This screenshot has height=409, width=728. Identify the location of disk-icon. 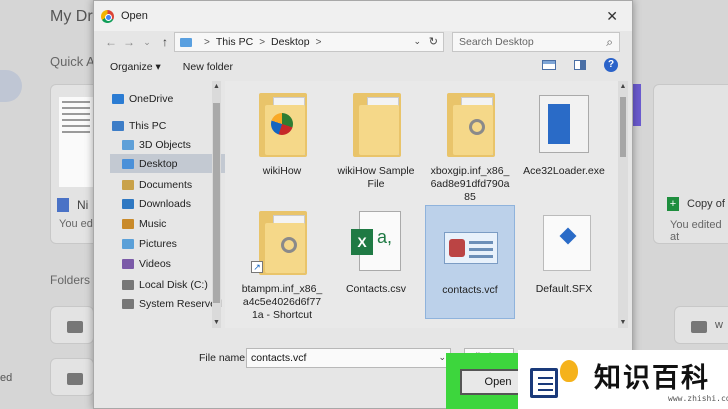
(128, 303).